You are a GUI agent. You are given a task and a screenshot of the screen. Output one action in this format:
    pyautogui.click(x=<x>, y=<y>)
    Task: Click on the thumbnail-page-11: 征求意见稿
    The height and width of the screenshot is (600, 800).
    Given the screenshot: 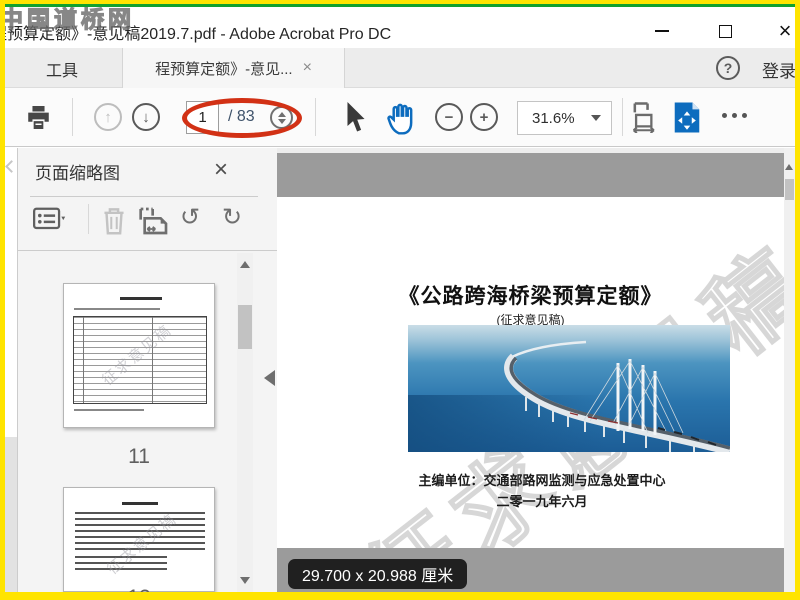 What is the action you would take?
    pyautogui.click(x=139, y=355)
    